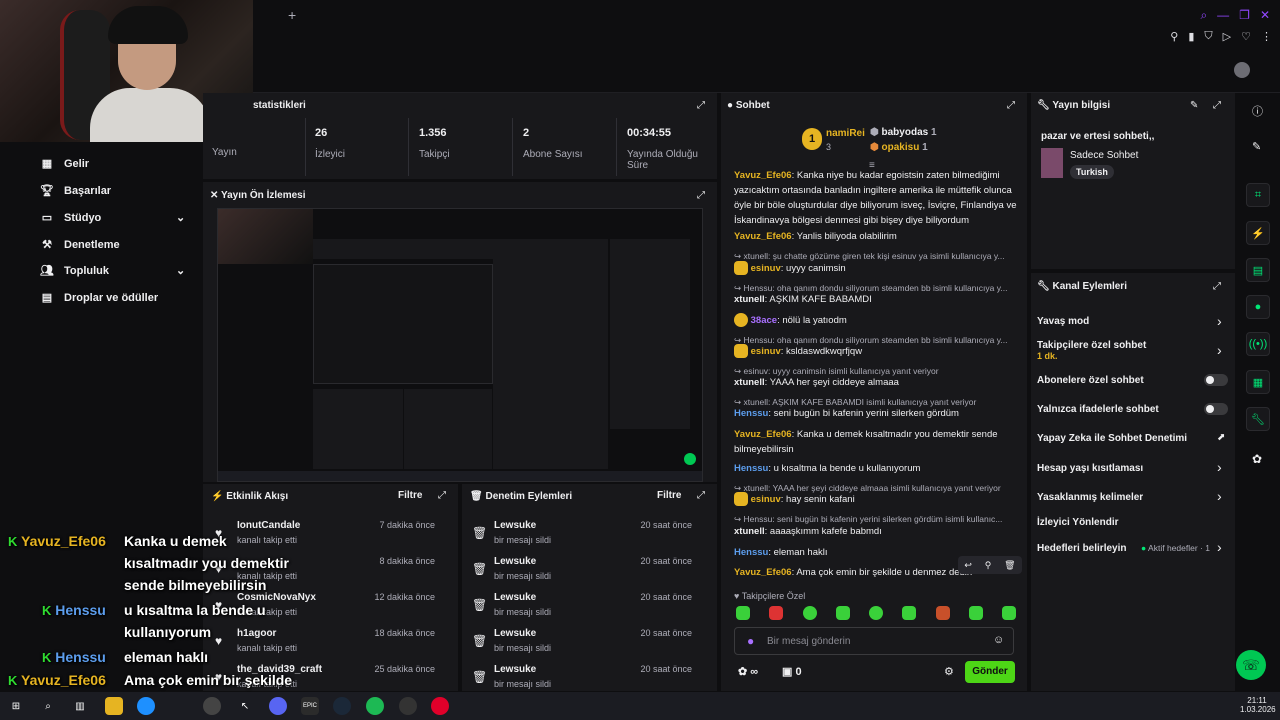  I want to click on steam-icon, so click(342, 706).